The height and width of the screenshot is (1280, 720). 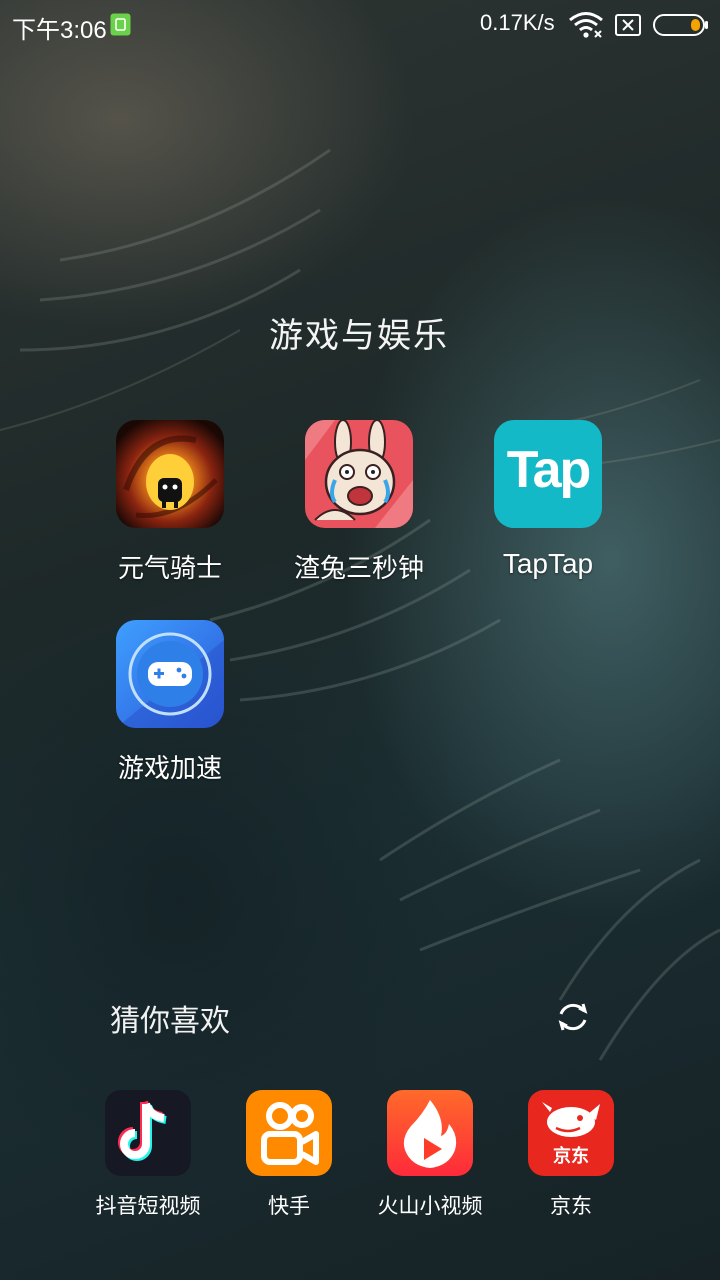 I want to click on rec-app-jd: 京东 京东, so click(x=571, y=1155).